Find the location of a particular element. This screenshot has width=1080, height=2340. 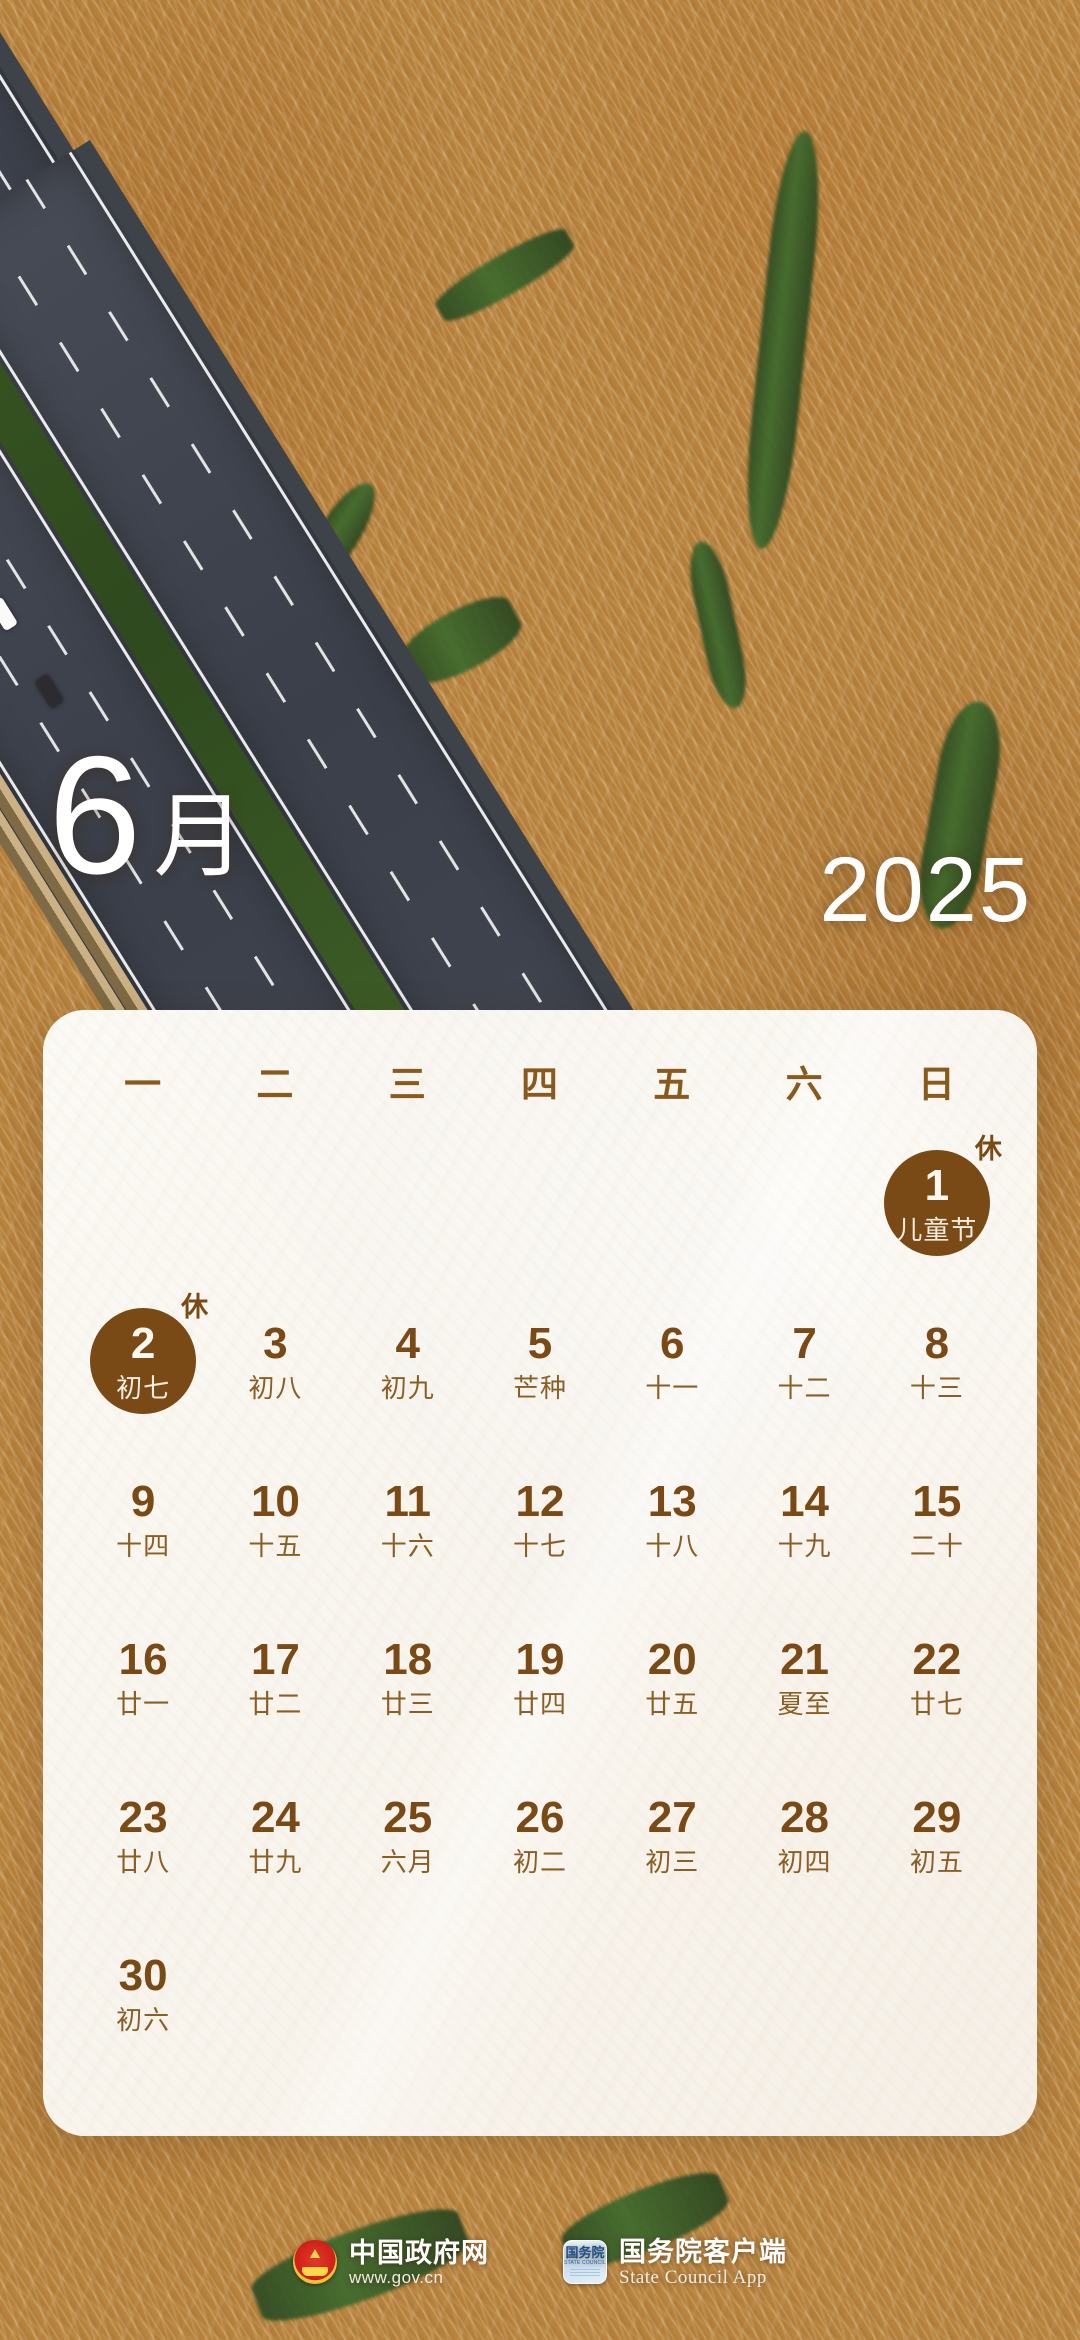

day-number: 6 is located at coordinates (672, 1343).